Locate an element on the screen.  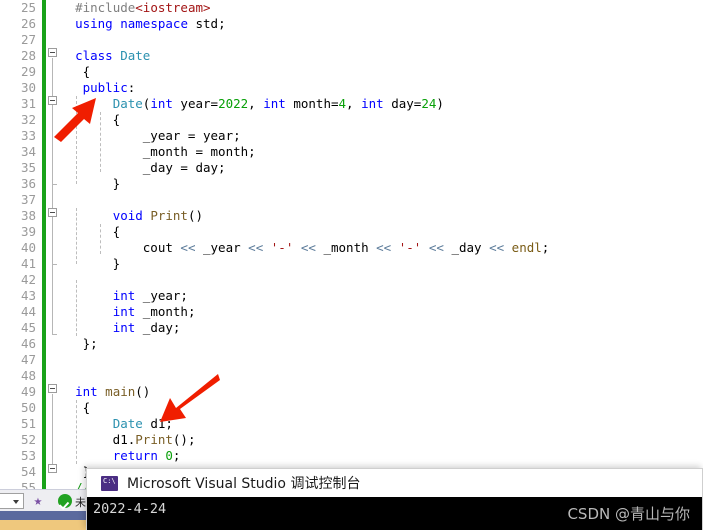
status-bar-tan is located at coordinates (43, 525).